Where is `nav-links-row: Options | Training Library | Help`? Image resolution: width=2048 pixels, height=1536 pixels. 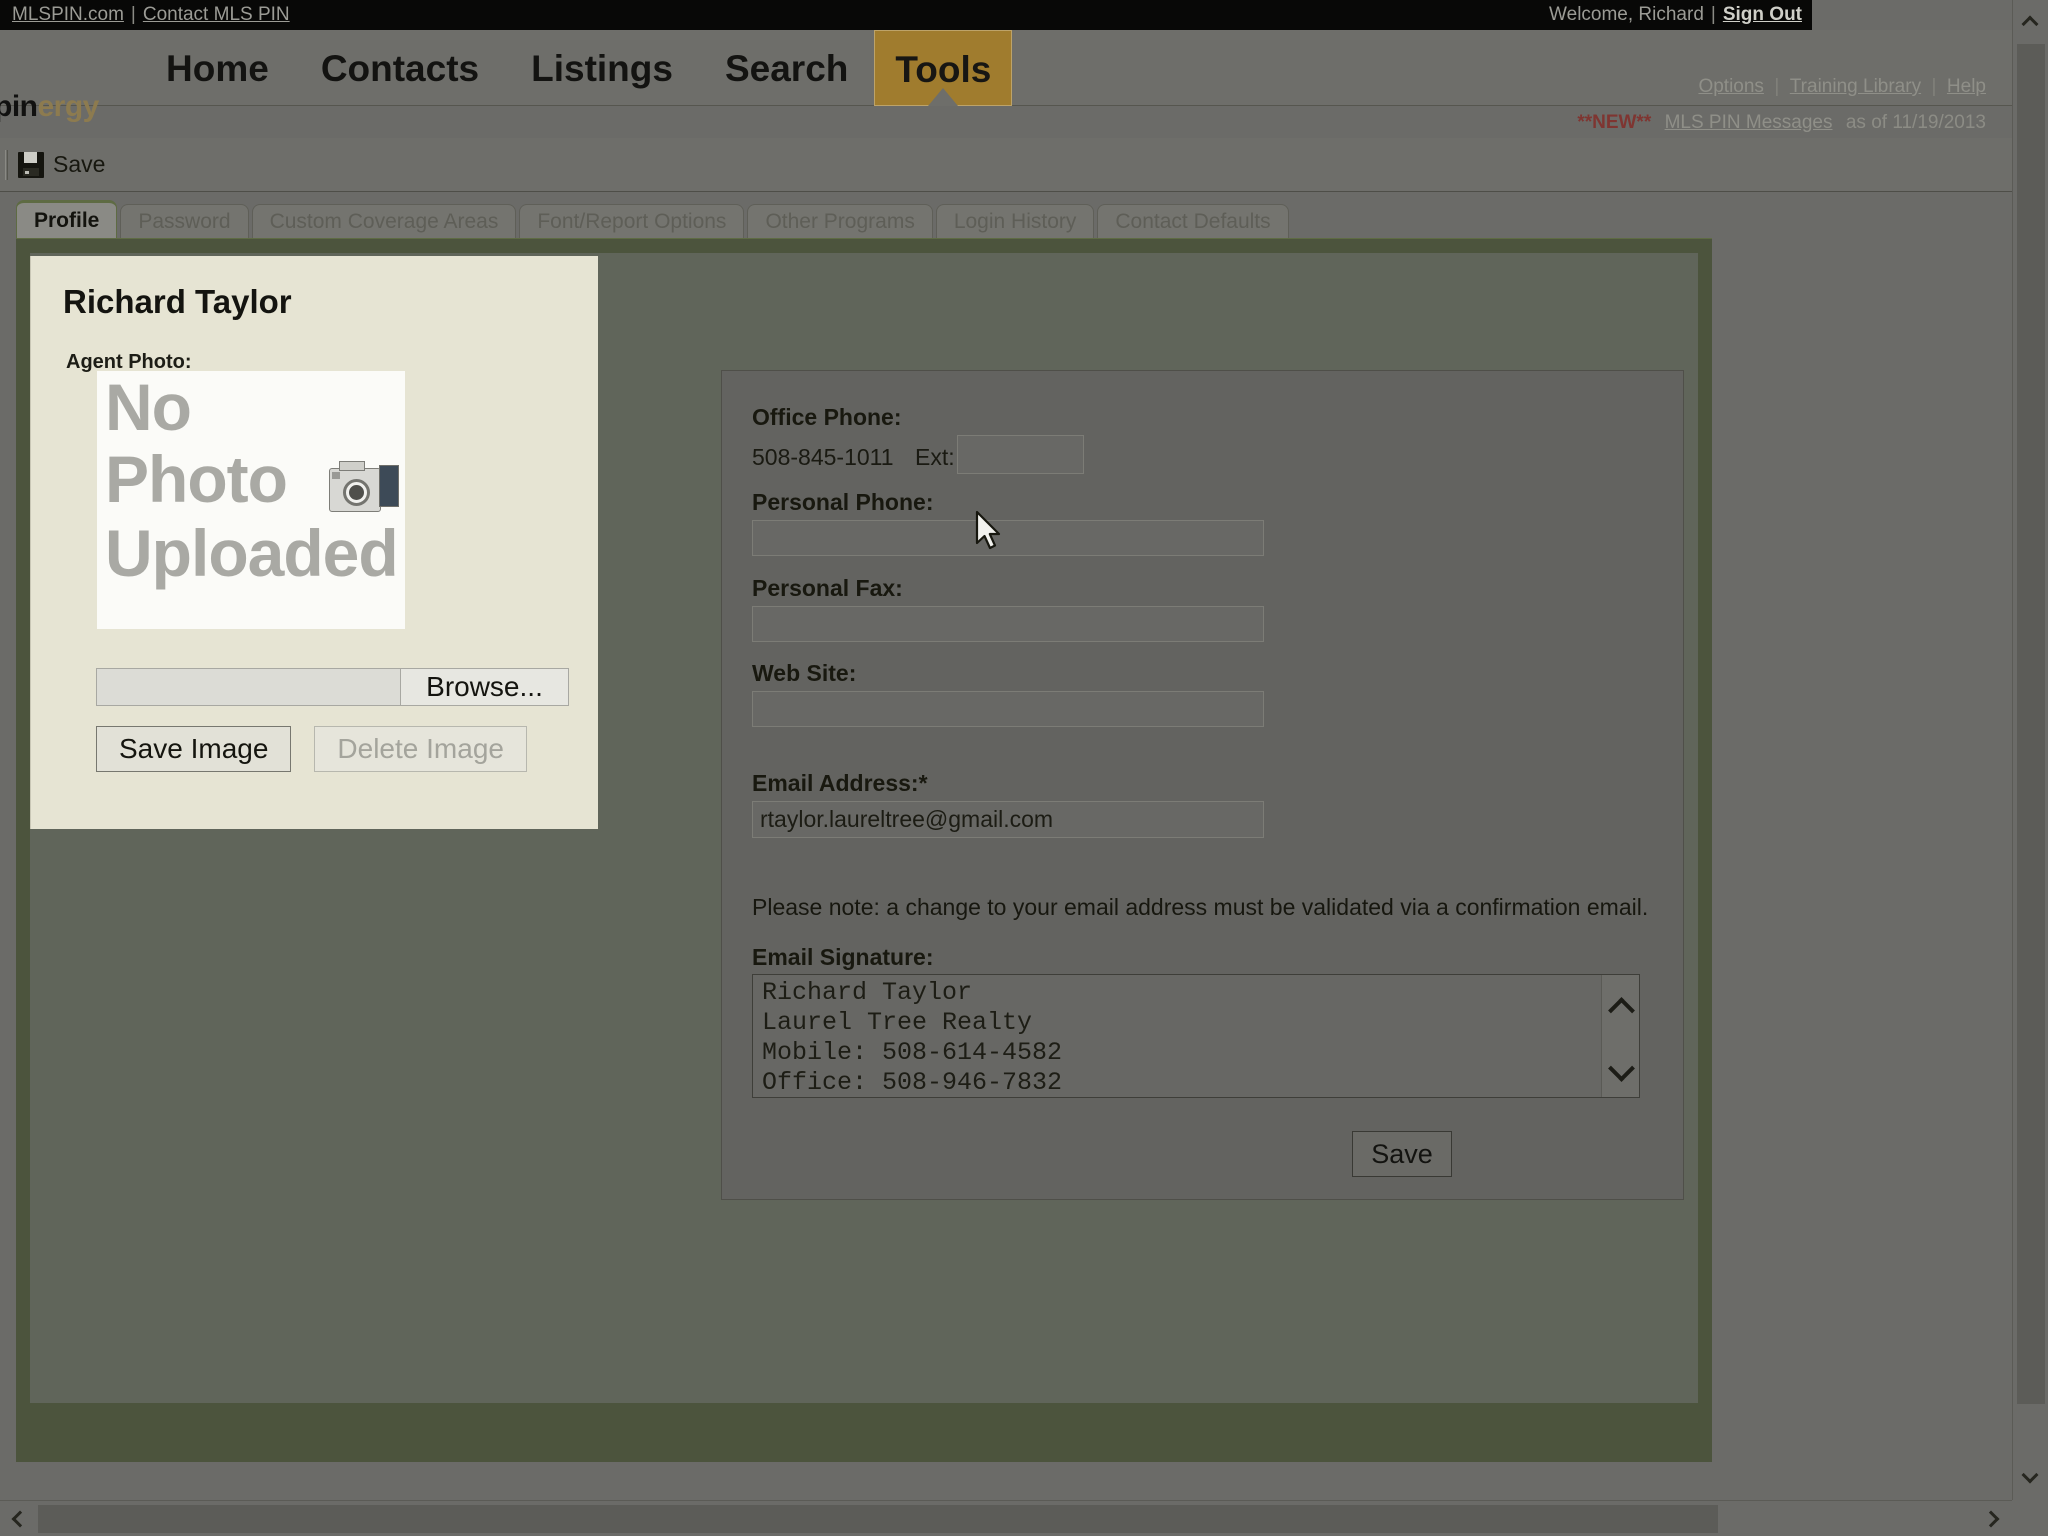 nav-links-row: Options | Training Library | Help is located at coordinates (1781, 87).